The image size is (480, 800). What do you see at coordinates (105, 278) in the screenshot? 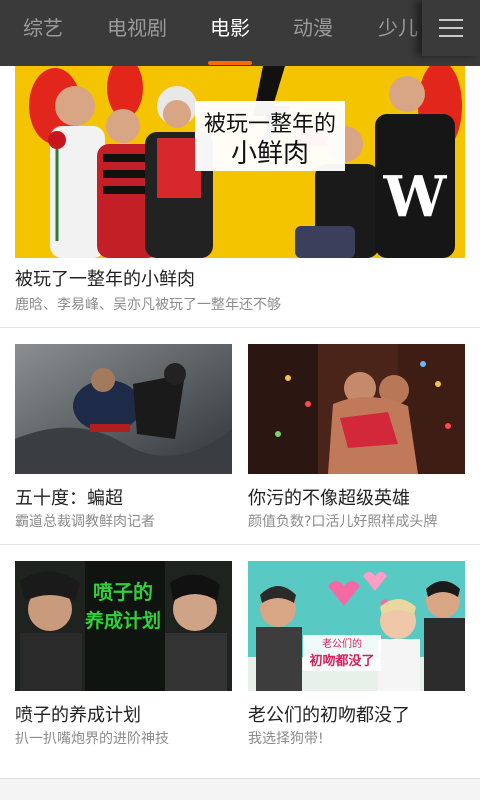
I see `feature-title: 被玩了一整年的小鲜肉` at bounding box center [105, 278].